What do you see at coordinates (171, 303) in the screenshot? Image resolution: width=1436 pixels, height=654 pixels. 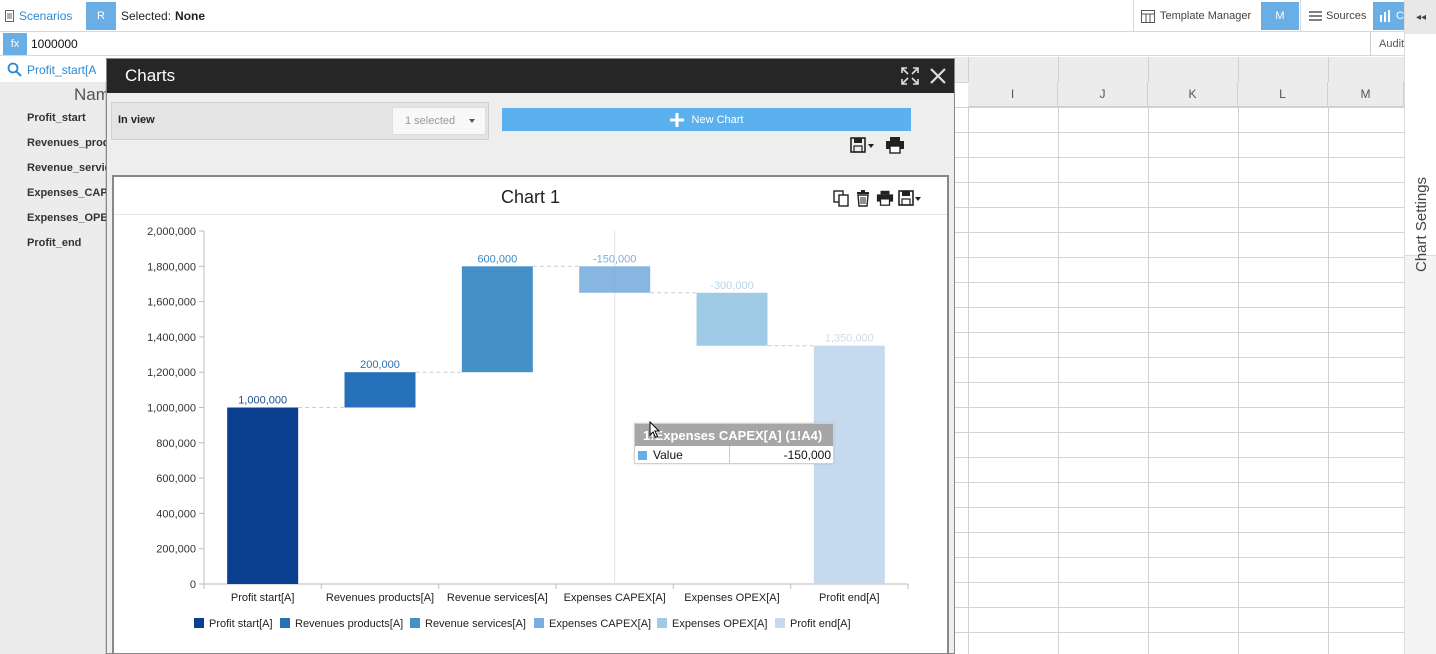 I see `y-tick-label: 1,600,000` at bounding box center [171, 303].